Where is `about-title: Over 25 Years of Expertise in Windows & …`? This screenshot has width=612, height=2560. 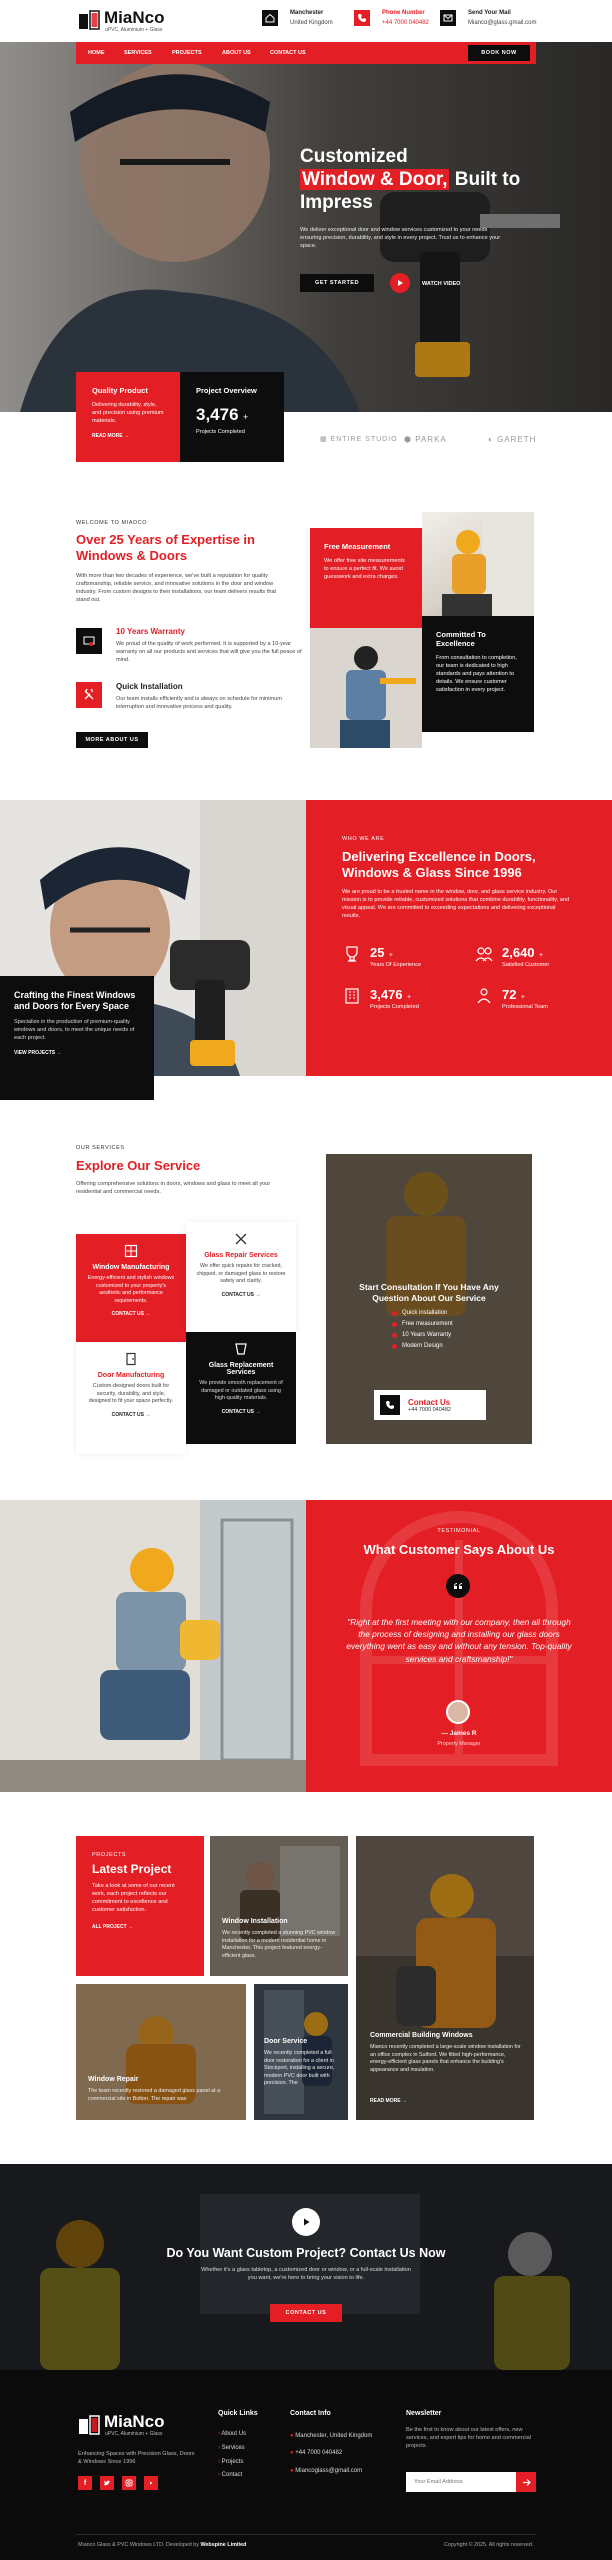
about-title: Over 25 Years of Expertise in Windows & … is located at coordinates (165, 547).